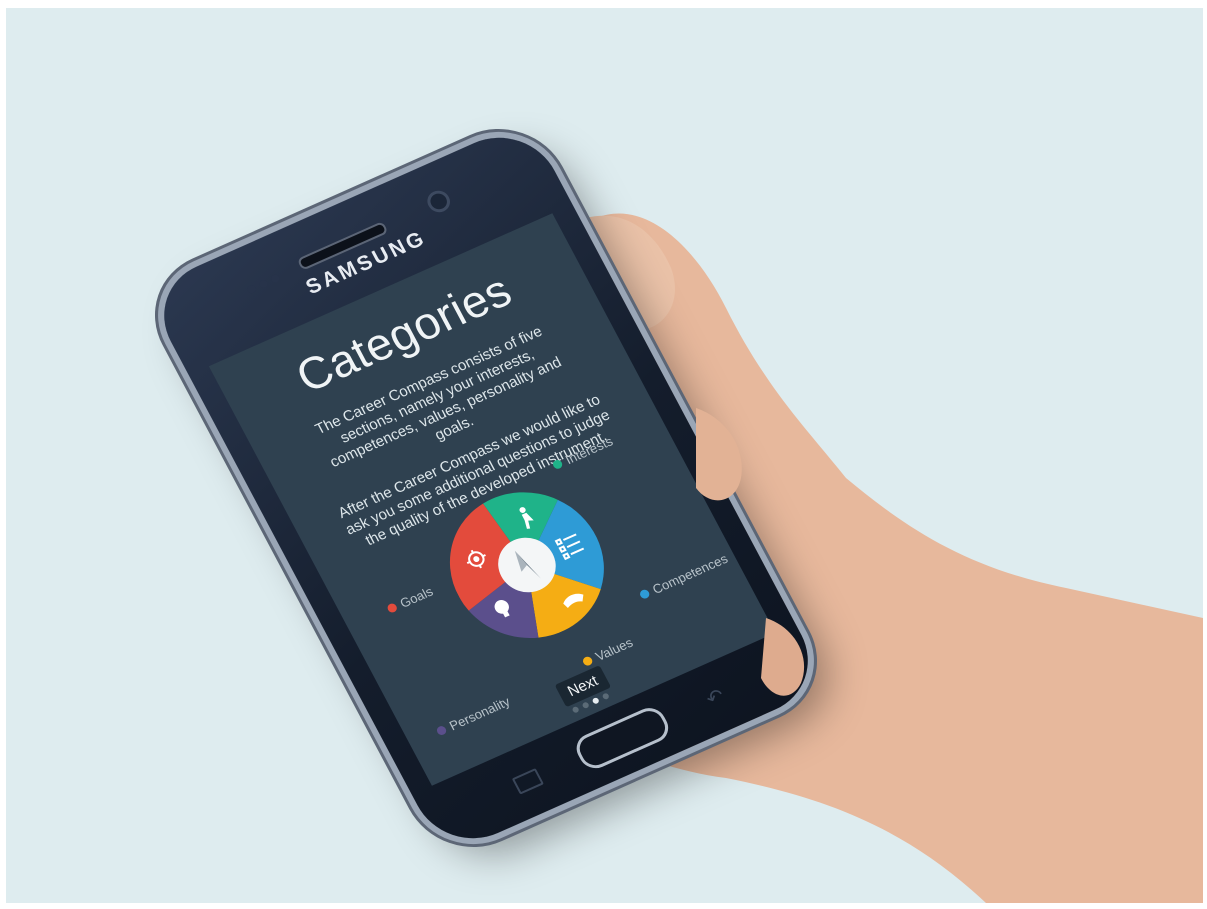 This screenshot has width=1207, height=909. I want to click on legend-goals: Goals, so click(410, 600).